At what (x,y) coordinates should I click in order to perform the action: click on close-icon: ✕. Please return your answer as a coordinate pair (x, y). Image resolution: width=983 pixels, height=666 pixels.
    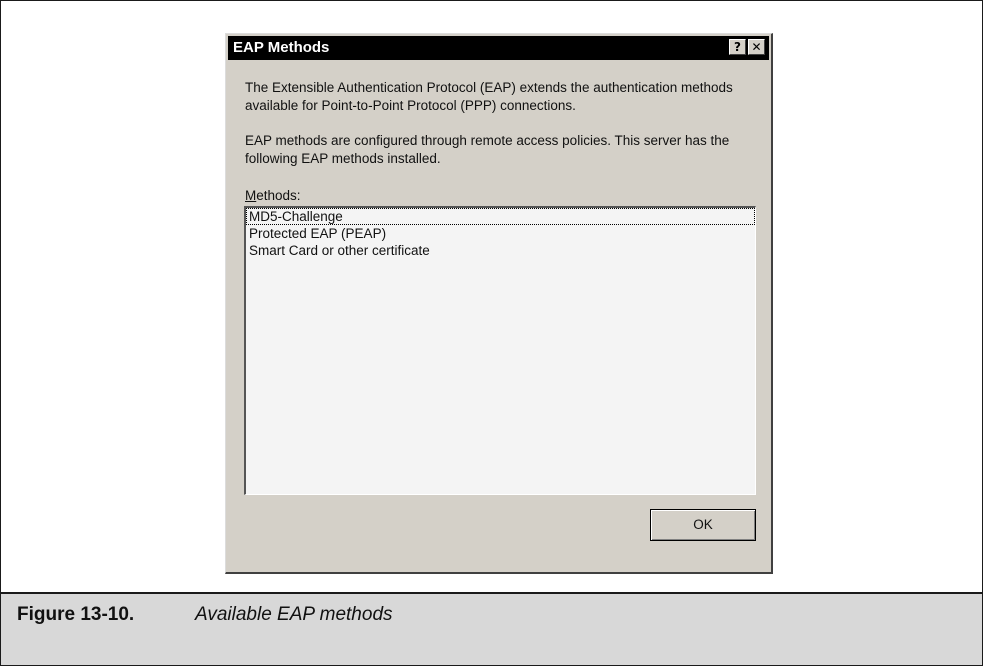
    Looking at the image, I should click on (756, 47).